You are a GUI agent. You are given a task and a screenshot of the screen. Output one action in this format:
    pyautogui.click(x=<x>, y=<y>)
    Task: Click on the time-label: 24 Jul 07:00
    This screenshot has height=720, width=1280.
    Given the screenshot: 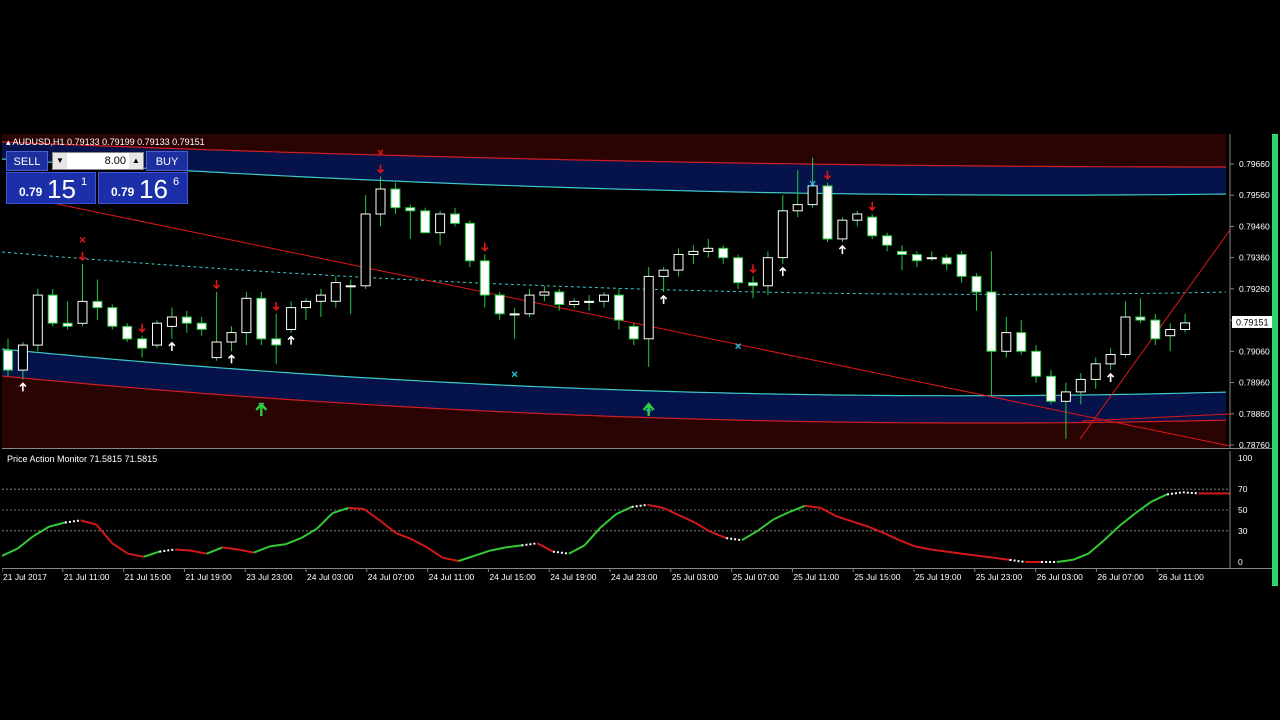 What is the action you would take?
    pyautogui.click(x=391, y=577)
    